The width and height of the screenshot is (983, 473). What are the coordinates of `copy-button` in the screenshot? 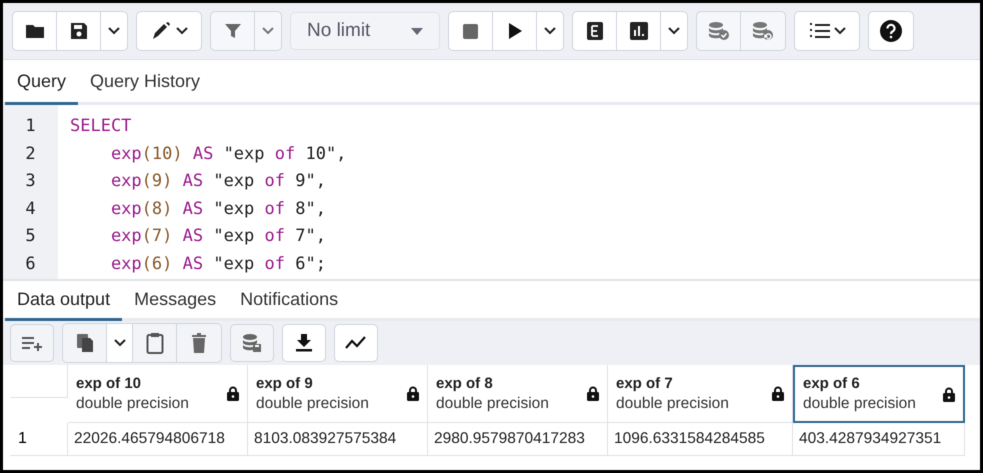 It's located at (85, 343).